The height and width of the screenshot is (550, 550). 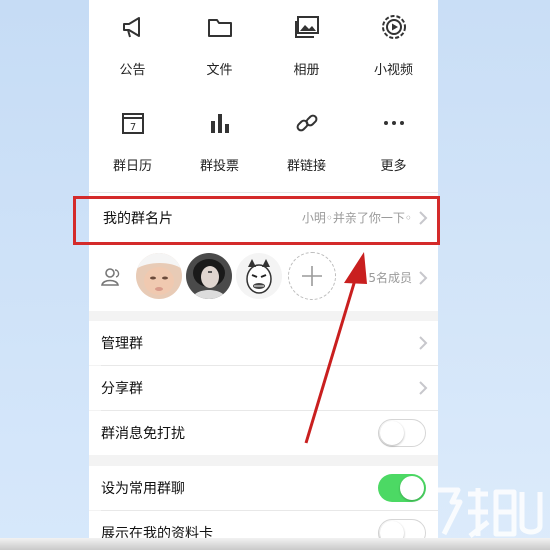 What do you see at coordinates (335, 348) in the screenshot?
I see `annotation-arrow` at bounding box center [335, 348].